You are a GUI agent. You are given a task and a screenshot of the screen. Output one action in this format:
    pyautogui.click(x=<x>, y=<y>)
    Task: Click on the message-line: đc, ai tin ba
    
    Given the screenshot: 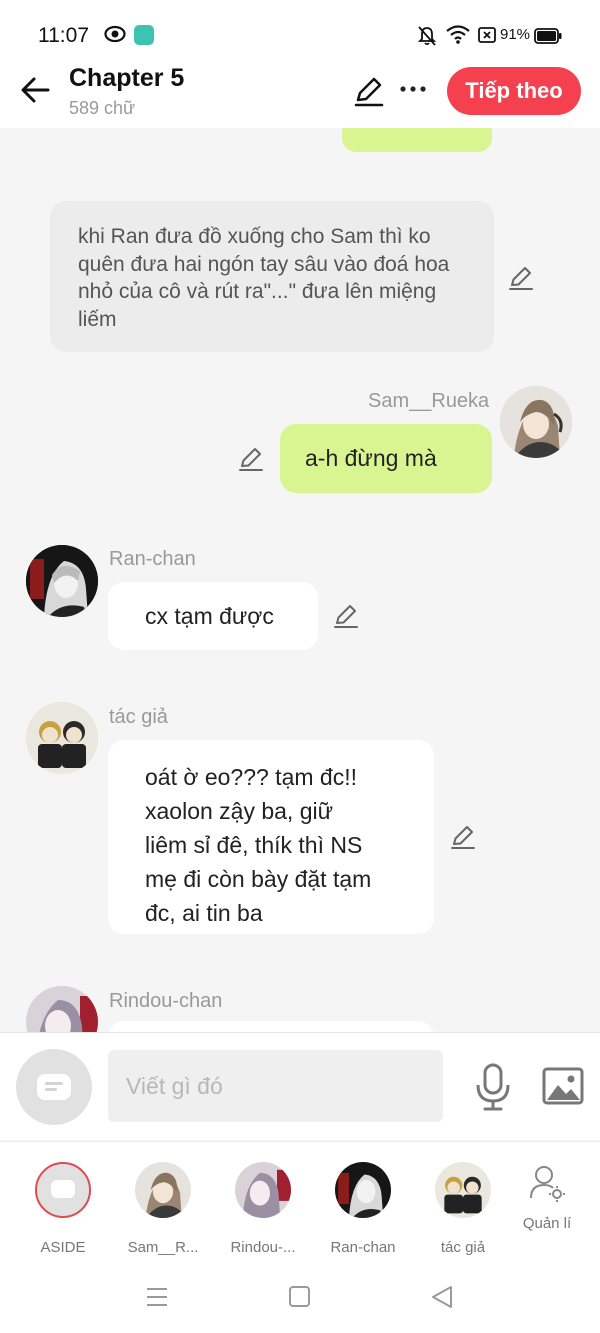 What is the action you would take?
    pyautogui.click(x=204, y=913)
    